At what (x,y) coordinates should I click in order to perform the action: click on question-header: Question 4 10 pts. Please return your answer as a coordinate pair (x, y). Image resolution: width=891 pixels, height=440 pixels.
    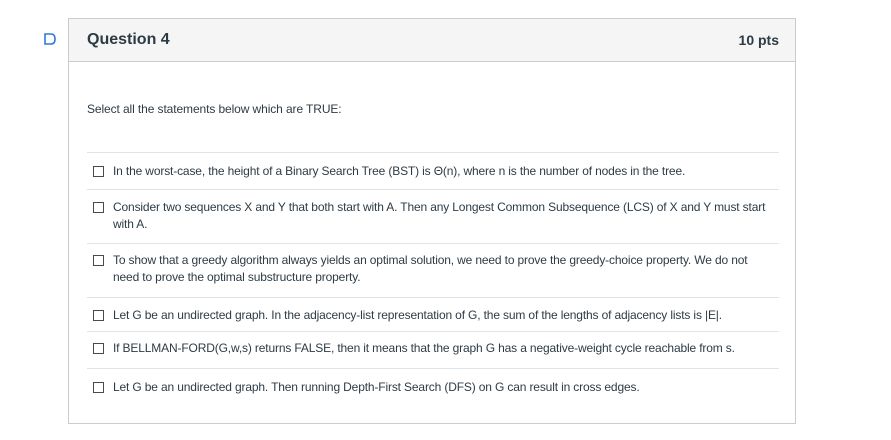
    Looking at the image, I should click on (432, 40).